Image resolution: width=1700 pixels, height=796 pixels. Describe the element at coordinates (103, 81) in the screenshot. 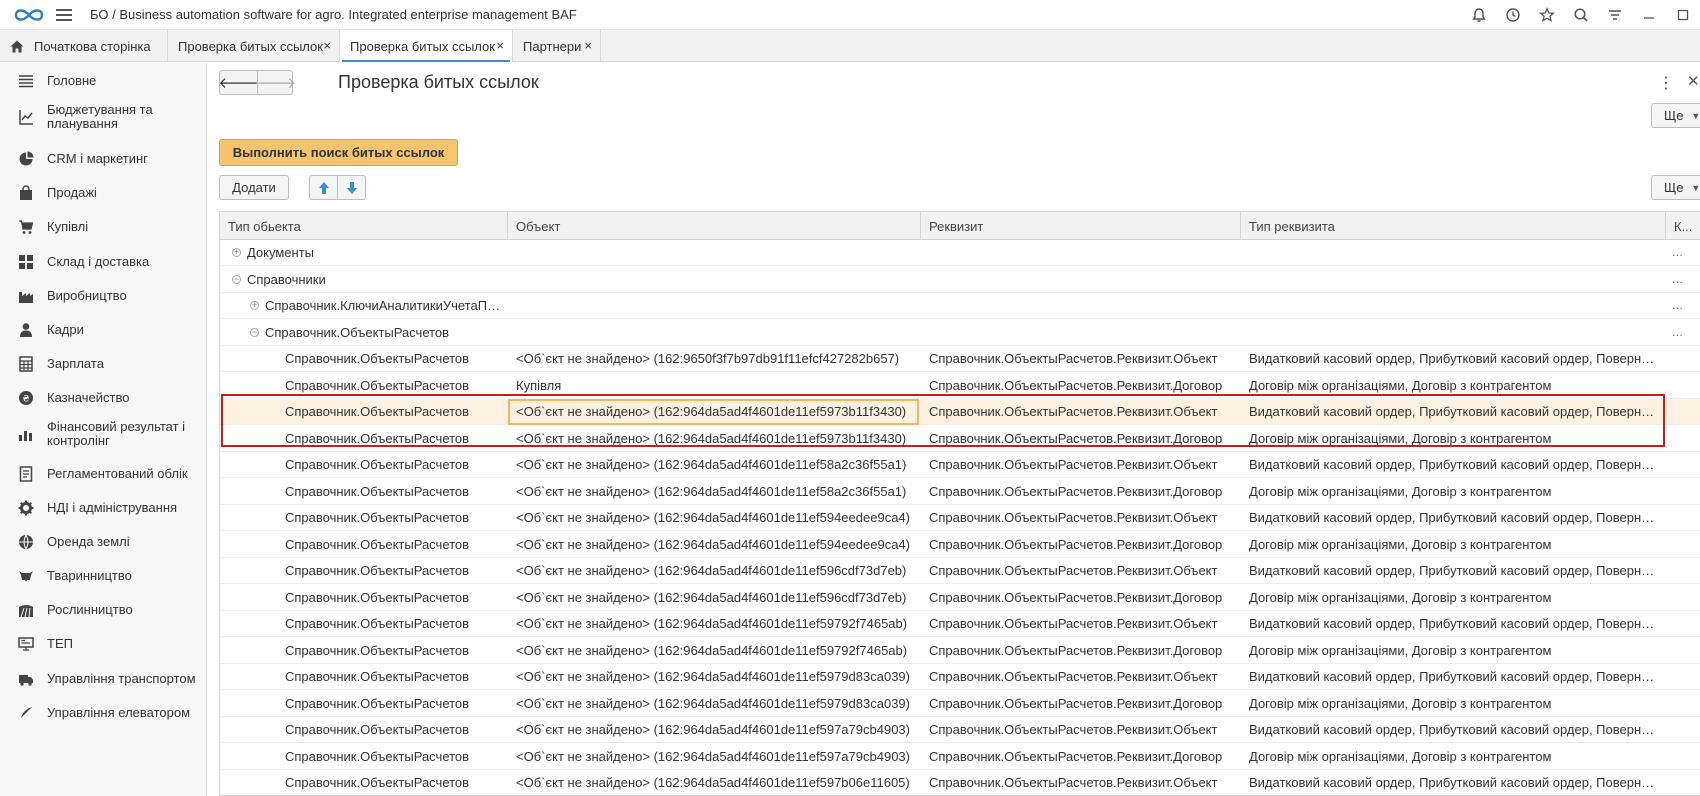

I see `sidebar-item-main: Головне` at that location.